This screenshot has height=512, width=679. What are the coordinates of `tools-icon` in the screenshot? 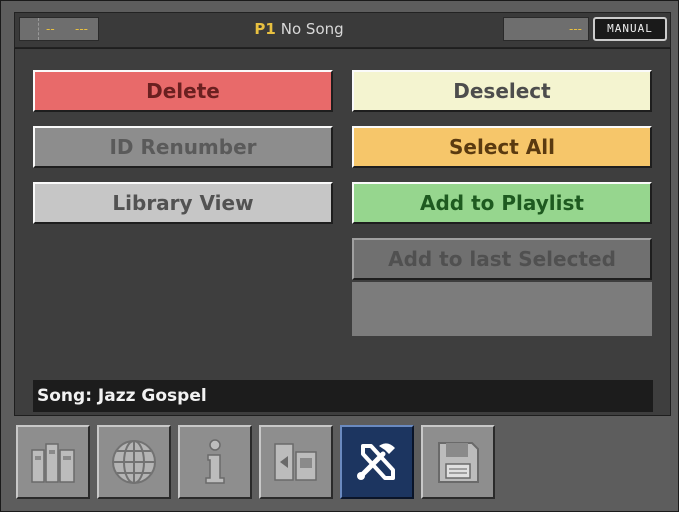 It's located at (376, 461).